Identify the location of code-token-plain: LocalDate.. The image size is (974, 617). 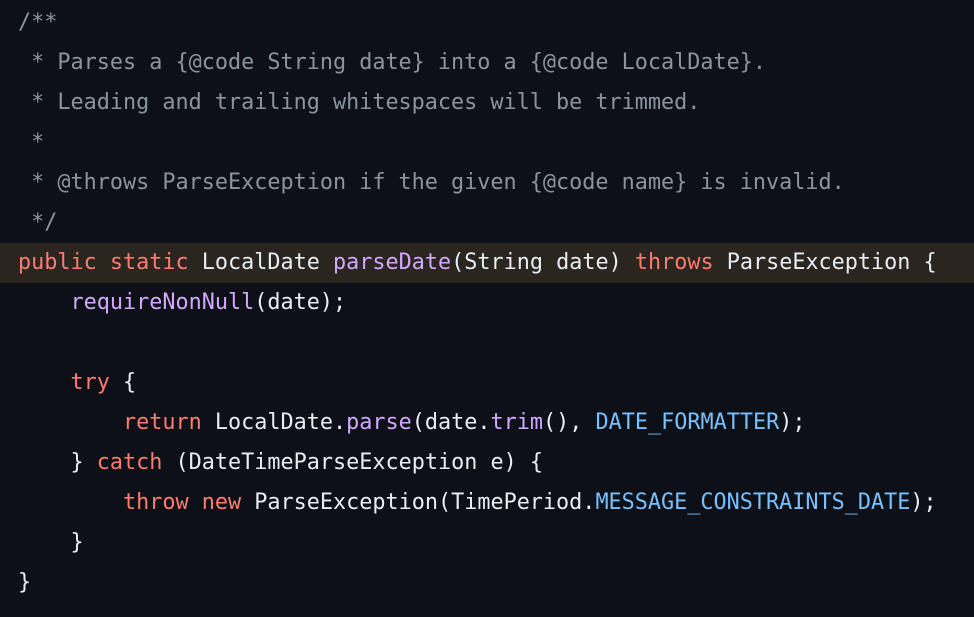
(274, 422).